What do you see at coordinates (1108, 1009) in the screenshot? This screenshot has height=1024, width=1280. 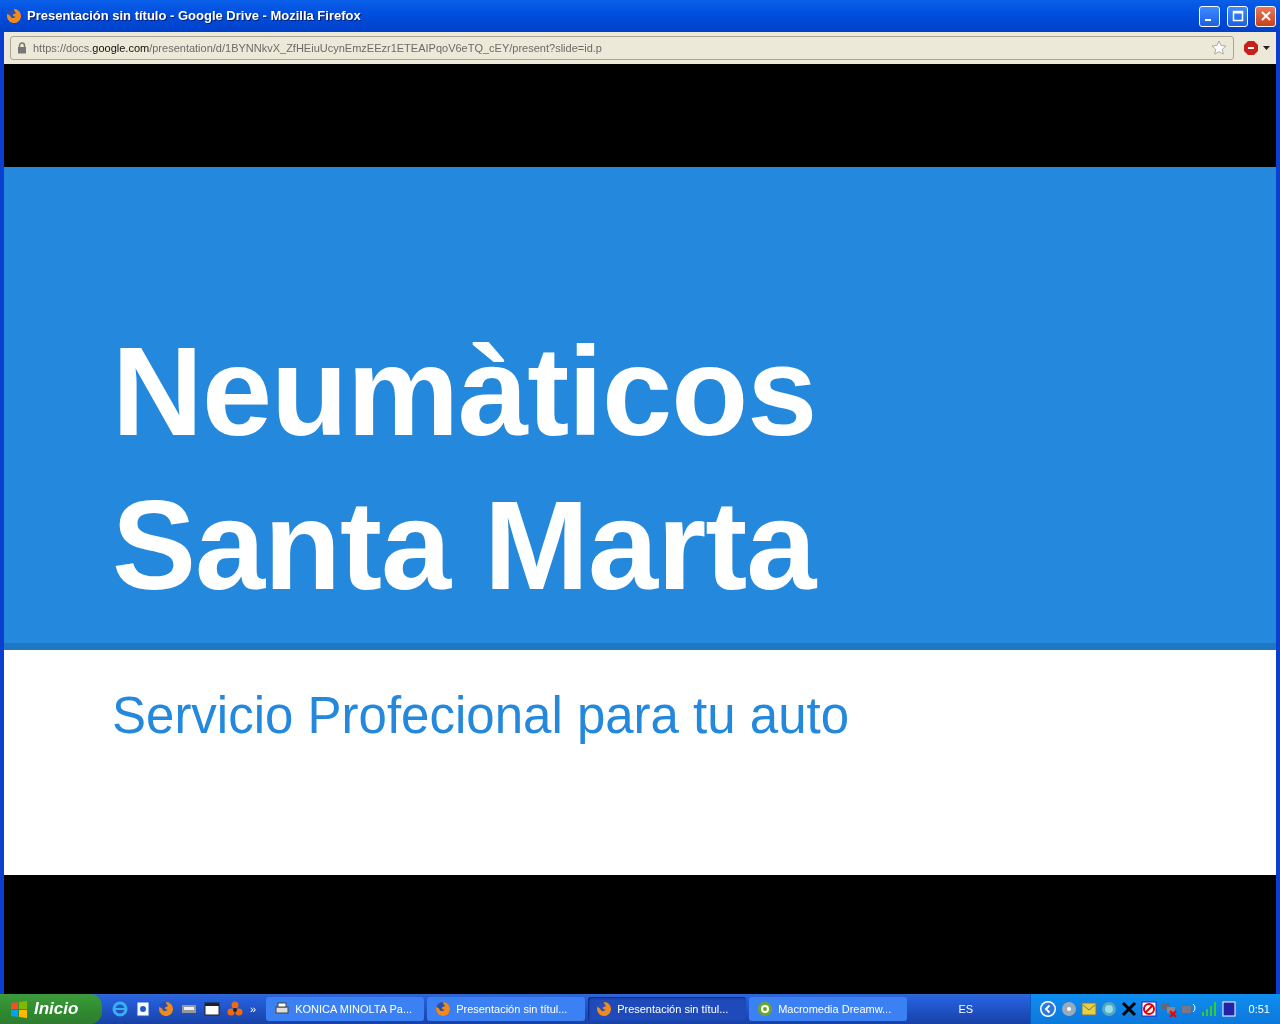 I see `ring-icon` at bounding box center [1108, 1009].